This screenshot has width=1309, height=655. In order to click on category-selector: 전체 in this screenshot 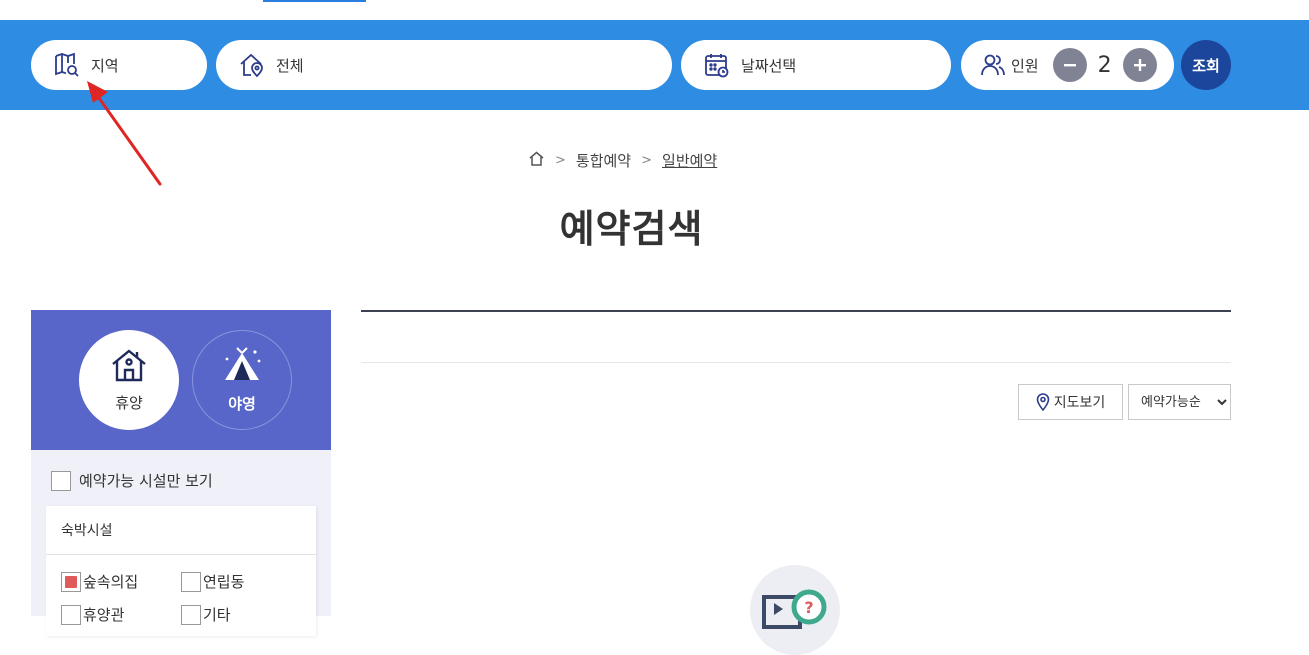, I will do `click(444, 65)`.